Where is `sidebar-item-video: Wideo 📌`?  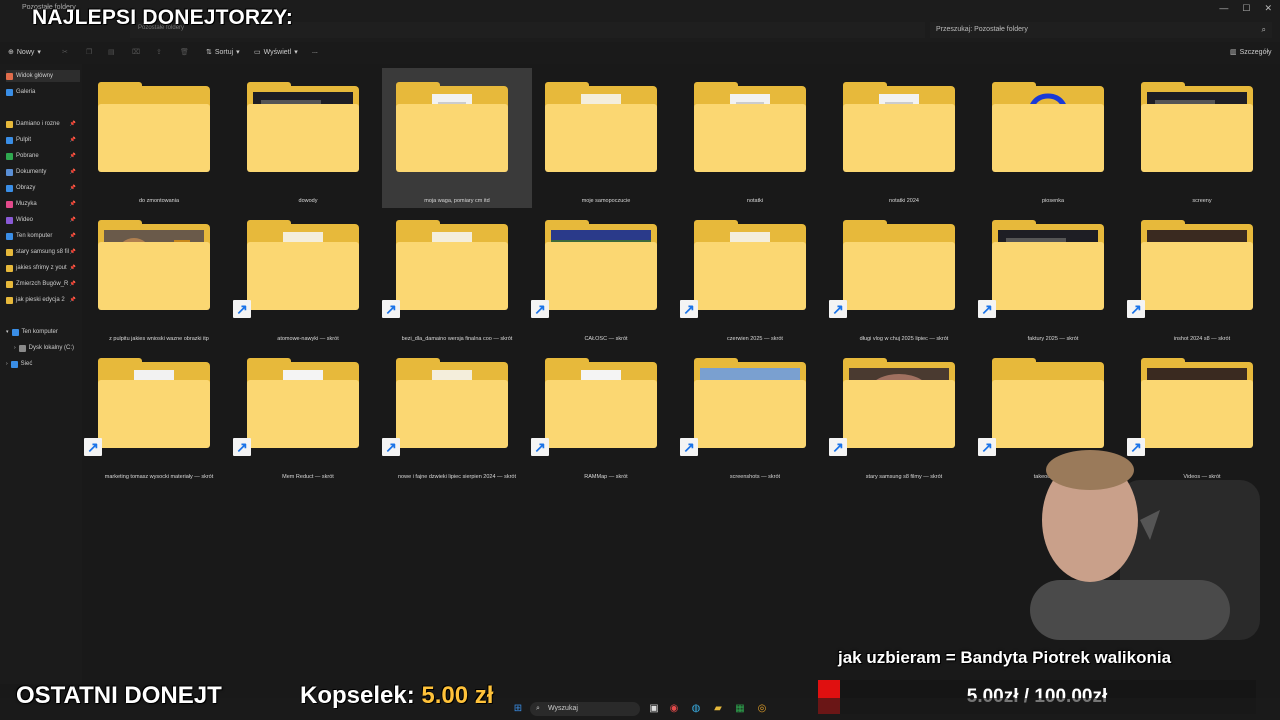 sidebar-item-video: Wideo 📌 is located at coordinates (43, 220).